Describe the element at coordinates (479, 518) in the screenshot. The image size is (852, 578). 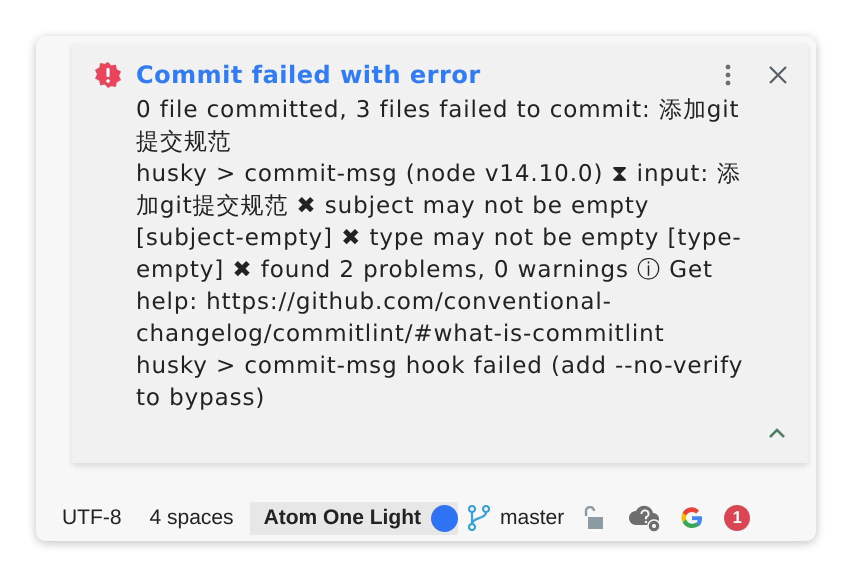
I see `branch-icon` at that location.